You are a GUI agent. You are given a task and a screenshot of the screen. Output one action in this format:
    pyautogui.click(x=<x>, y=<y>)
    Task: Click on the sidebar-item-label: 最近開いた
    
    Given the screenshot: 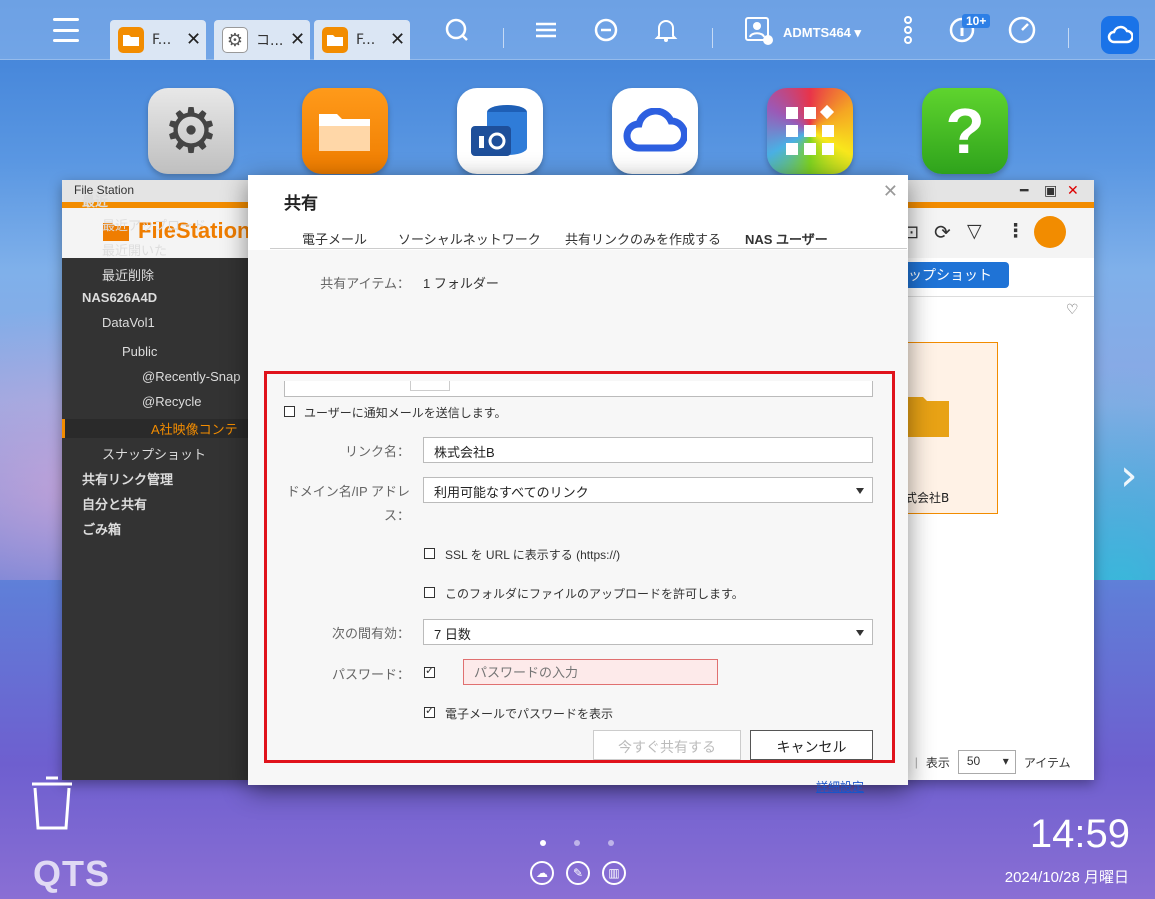 What is the action you would take?
    pyautogui.click(x=135, y=250)
    